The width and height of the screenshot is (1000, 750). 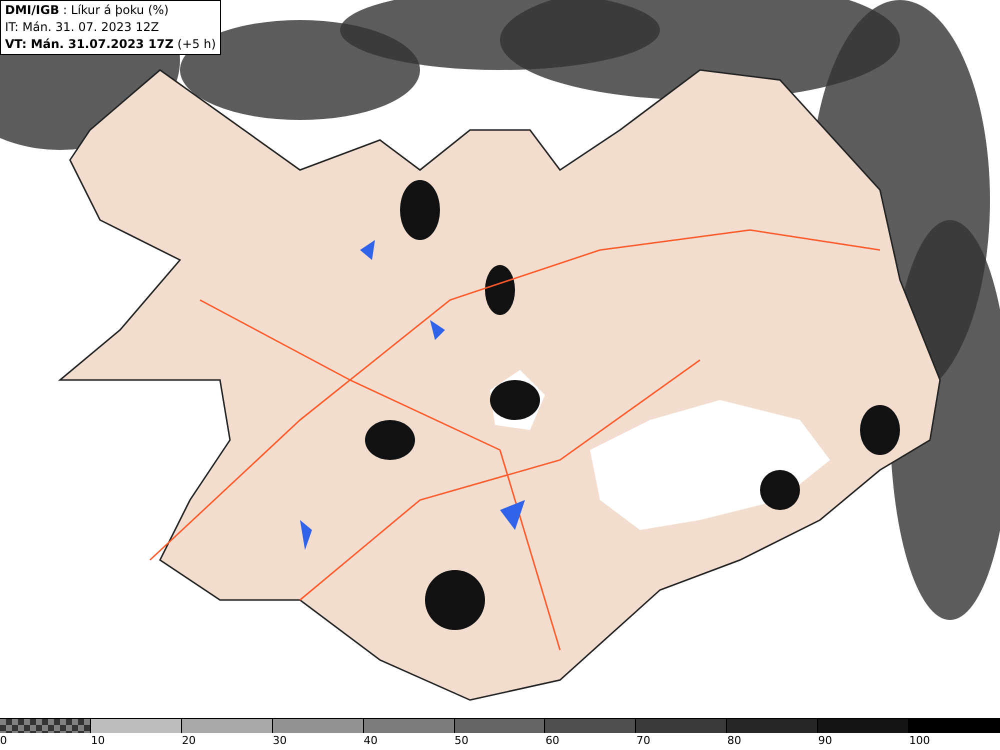 What do you see at coordinates (189, 741) in the screenshot?
I see `legend-label: 20` at bounding box center [189, 741].